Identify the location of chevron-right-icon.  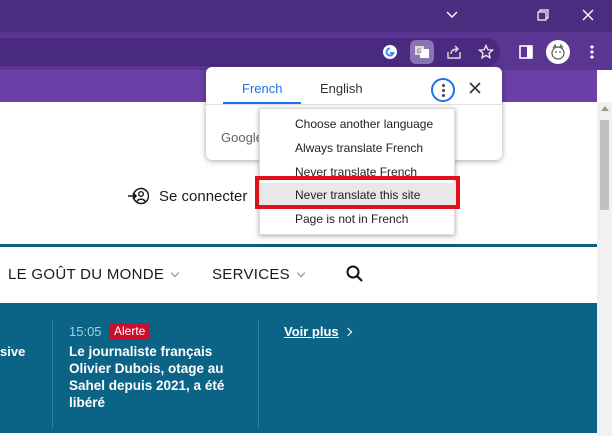
(347, 331).